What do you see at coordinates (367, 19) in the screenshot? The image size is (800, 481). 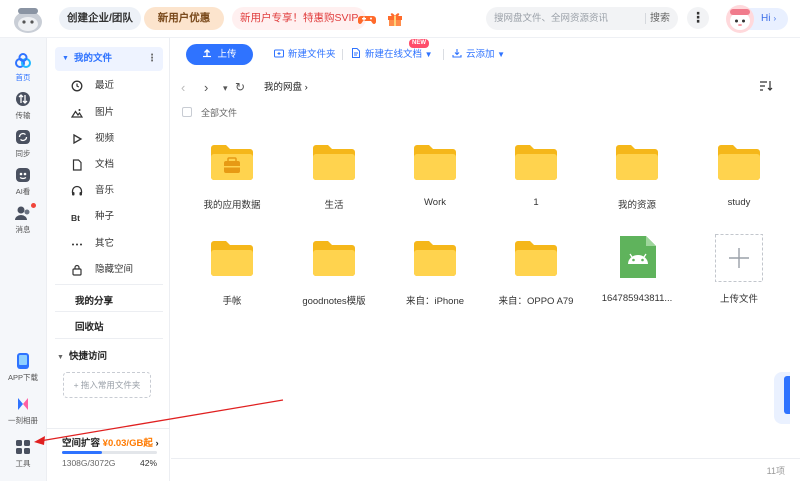 I see `gamepad-icon` at bounding box center [367, 19].